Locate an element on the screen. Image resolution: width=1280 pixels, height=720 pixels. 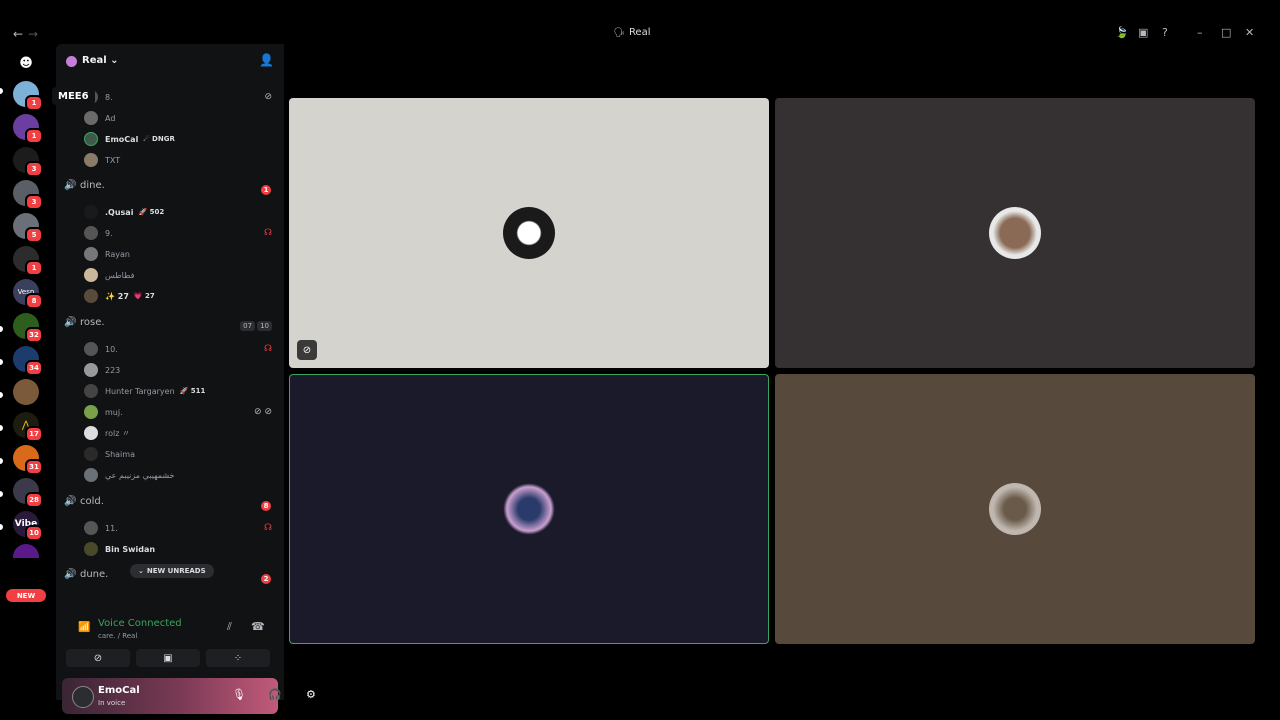
server-icon: 34 is located at coordinates (28, 361).